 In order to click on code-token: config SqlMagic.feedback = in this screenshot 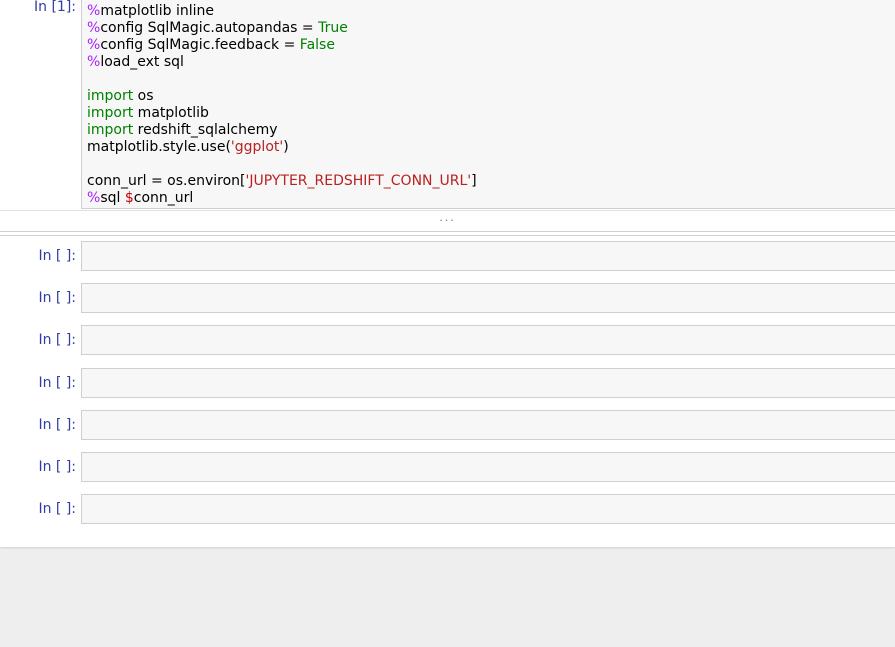, I will do `click(200, 45)`.